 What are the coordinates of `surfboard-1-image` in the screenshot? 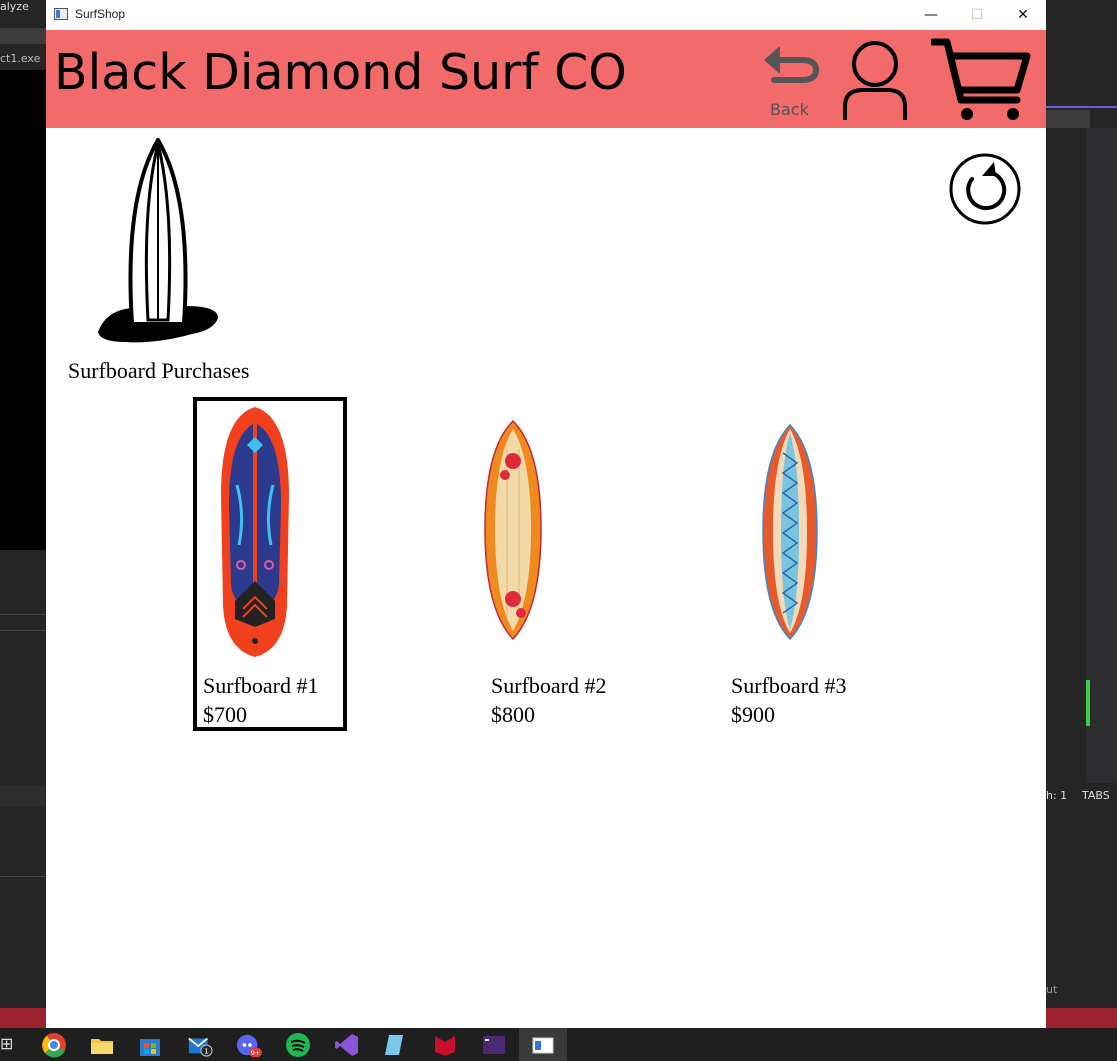 It's located at (255, 532).